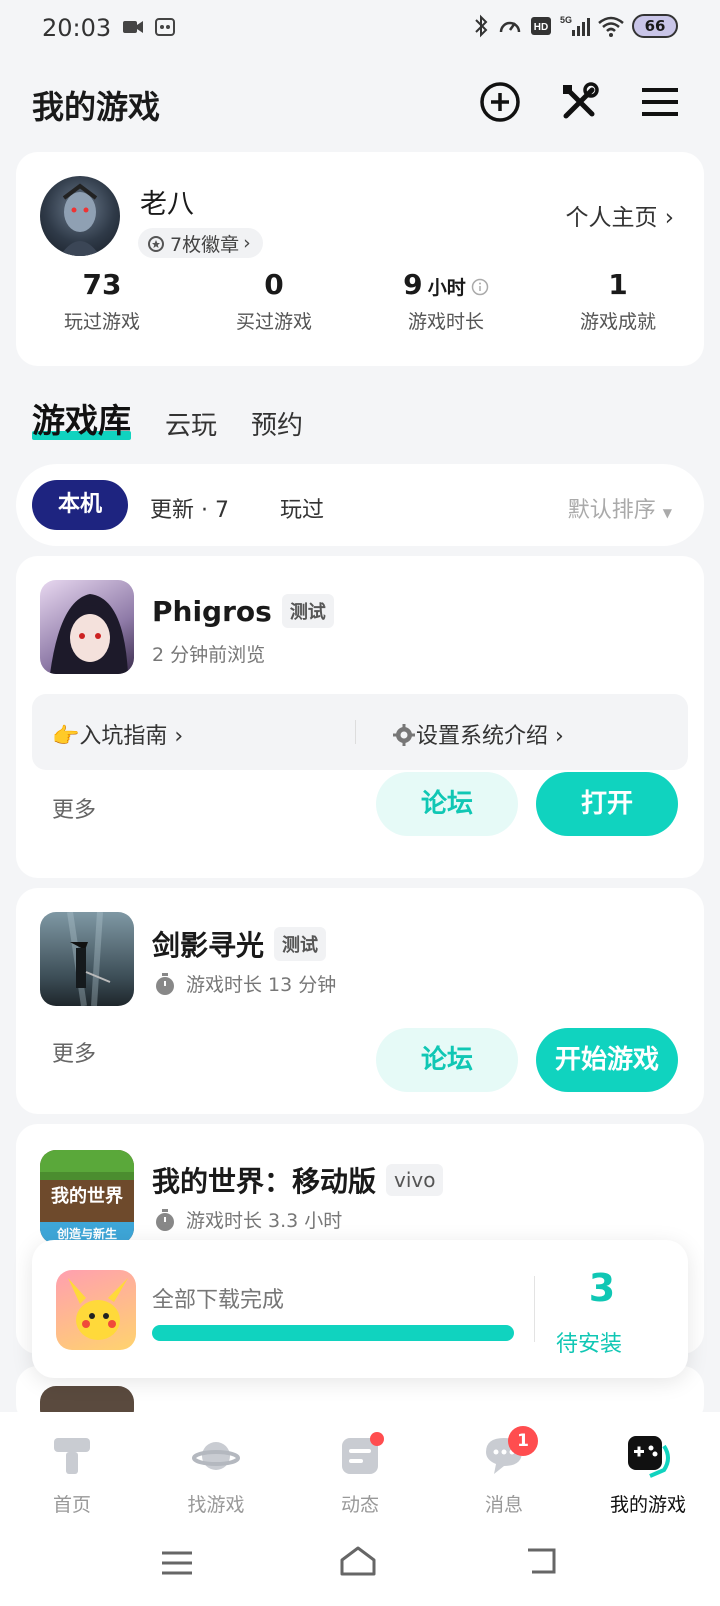 This screenshot has width=720, height=1606. Describe the element at coordinates (360, 732) in the screenshot. I see `guide-bar: 👉入坑指南 › 设置系统介绍 ›` at that location.